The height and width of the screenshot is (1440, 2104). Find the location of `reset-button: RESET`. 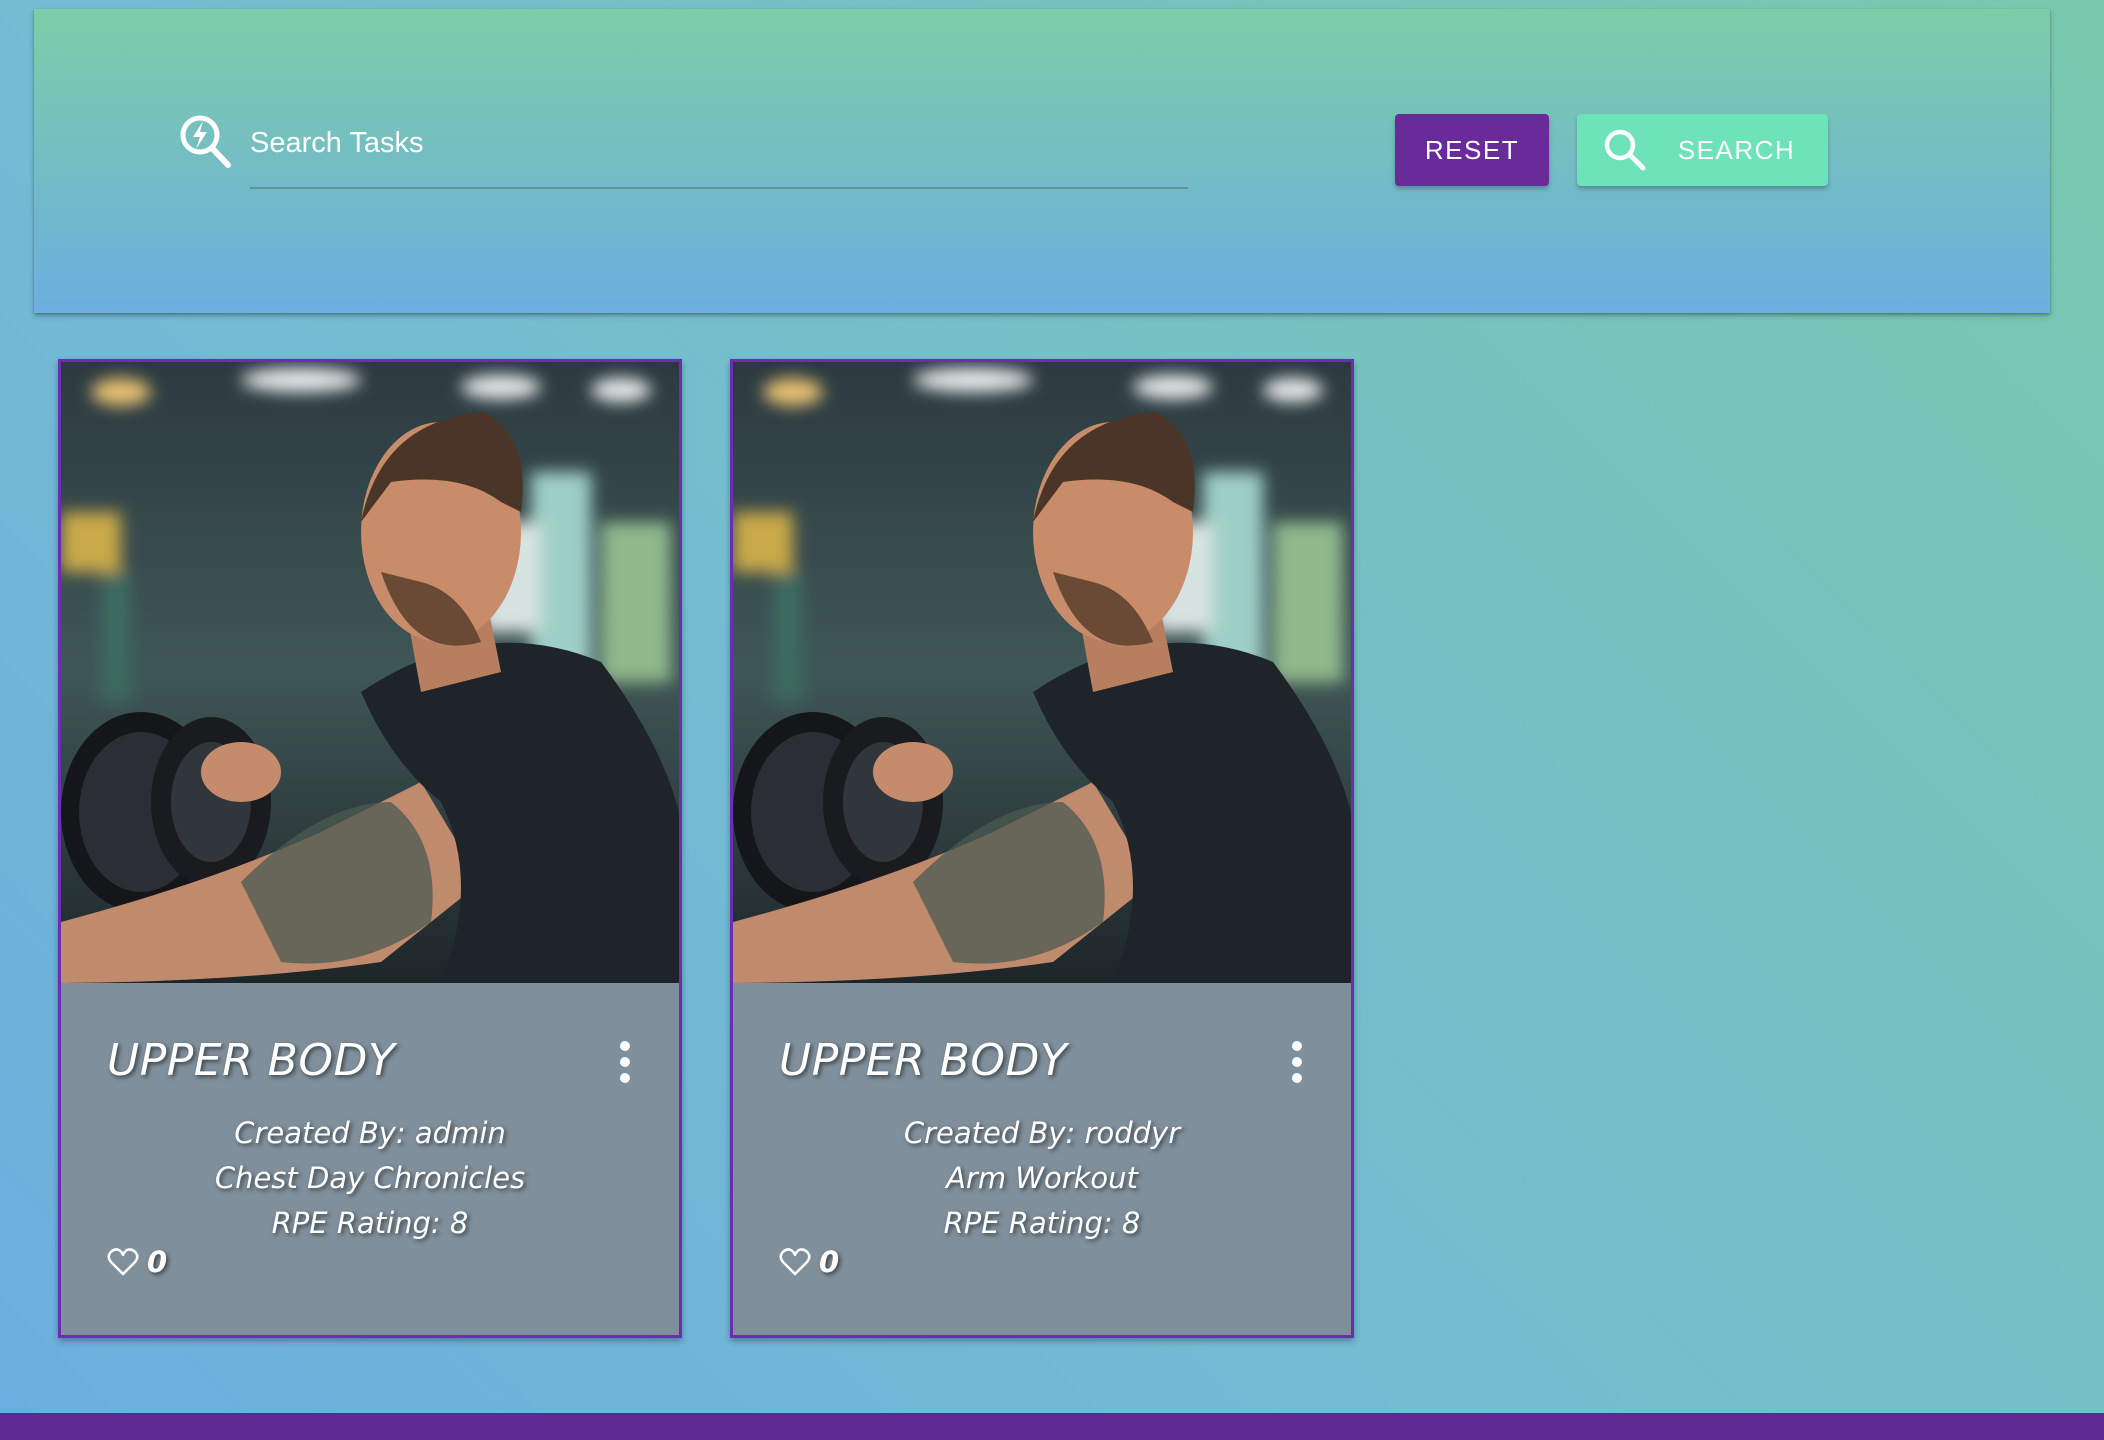

reset-button: RESET is located at coordinates (1472, 150).